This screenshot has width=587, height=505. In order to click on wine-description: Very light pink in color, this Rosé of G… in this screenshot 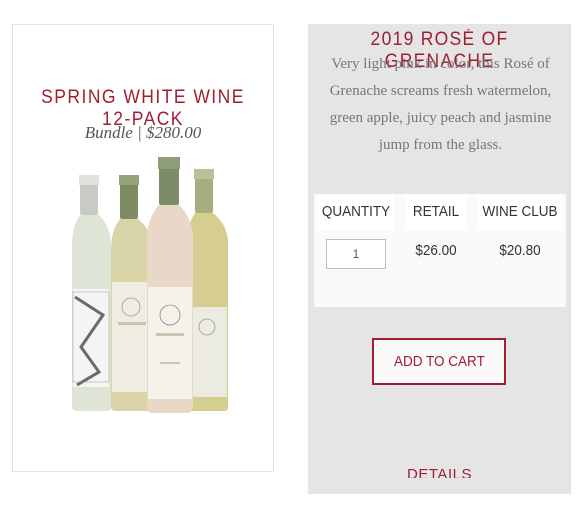, I will do `click(440, 104)`.